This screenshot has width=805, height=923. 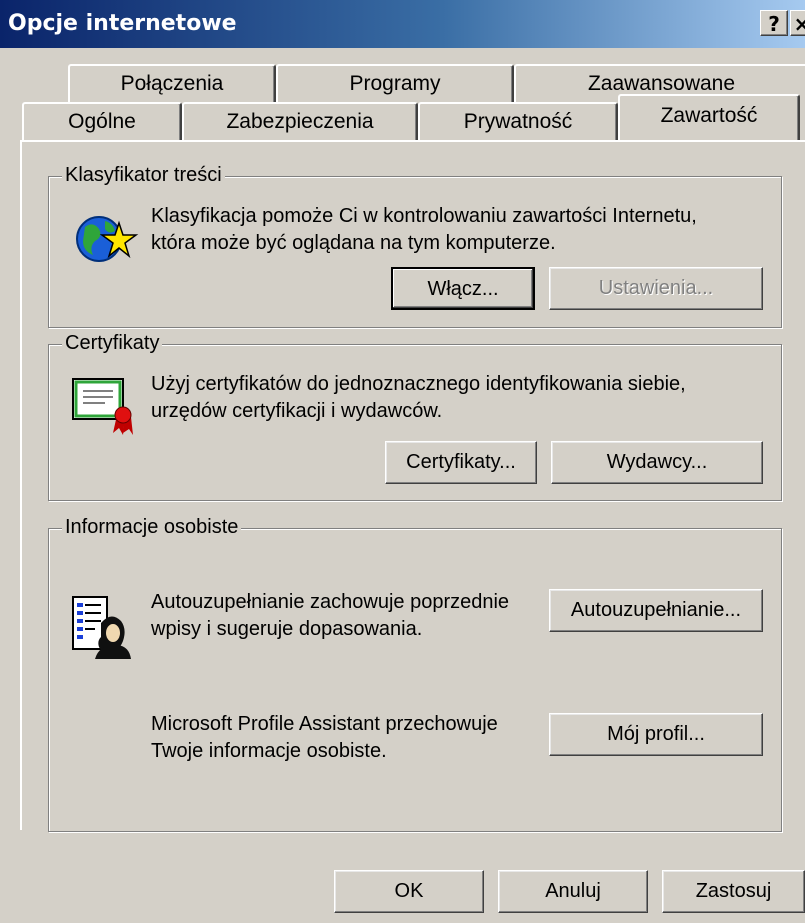 I want to click on autocomplete-desc-1: Autouzupełnianie zachowuje poprzednie, so click(x=330, y=602).